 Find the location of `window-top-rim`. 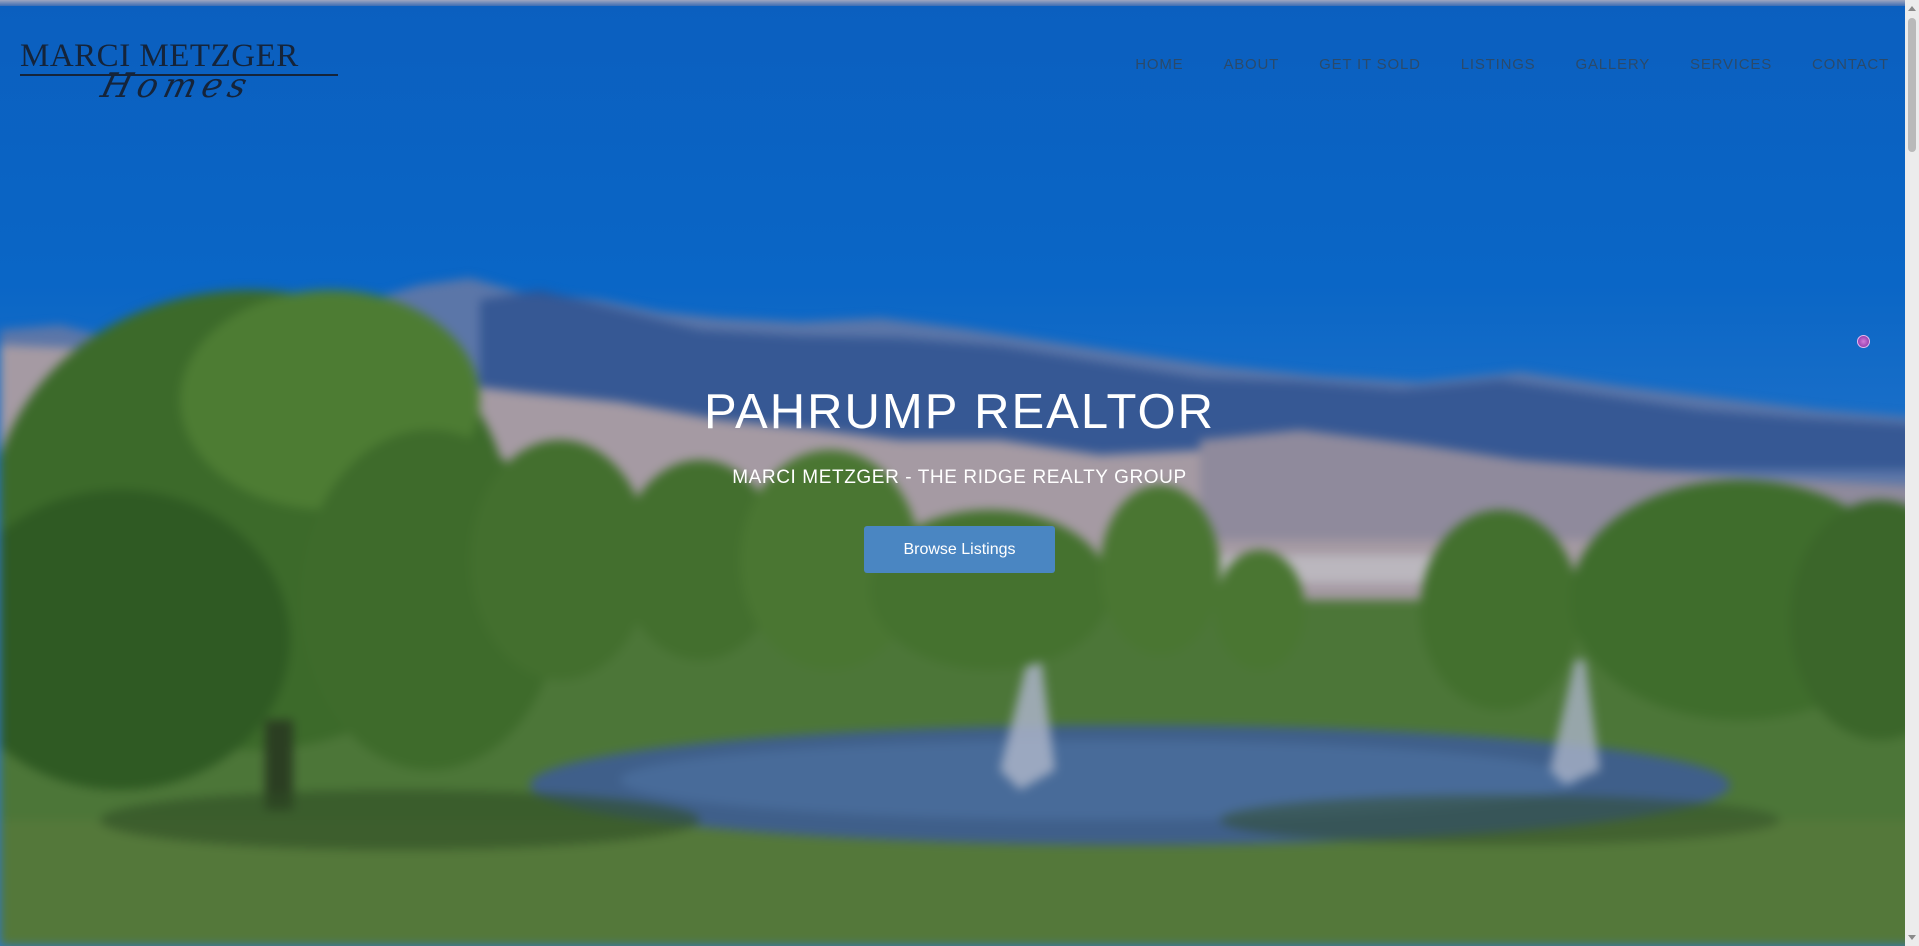

window-top-rim is located at coordinates (959, 3).